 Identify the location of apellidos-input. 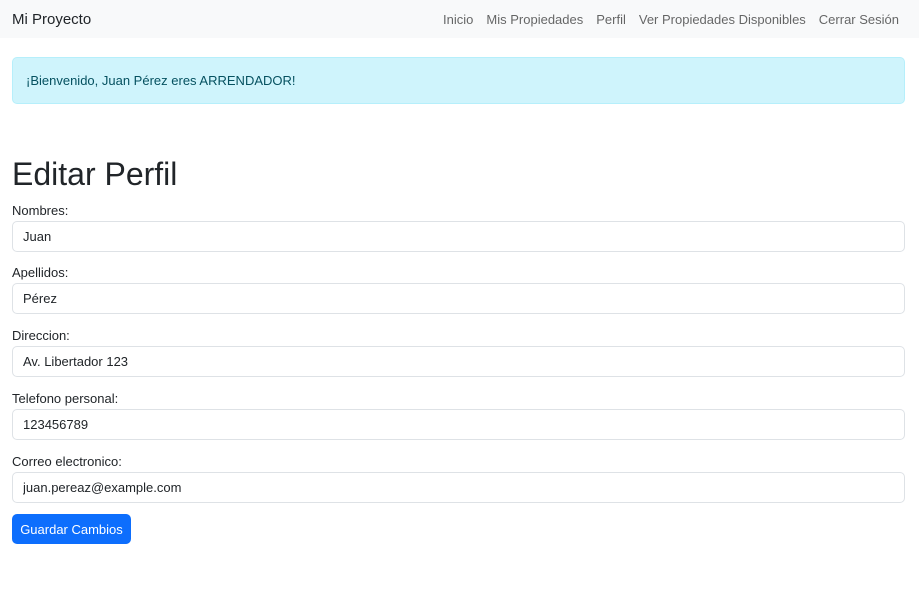
(458, 298).